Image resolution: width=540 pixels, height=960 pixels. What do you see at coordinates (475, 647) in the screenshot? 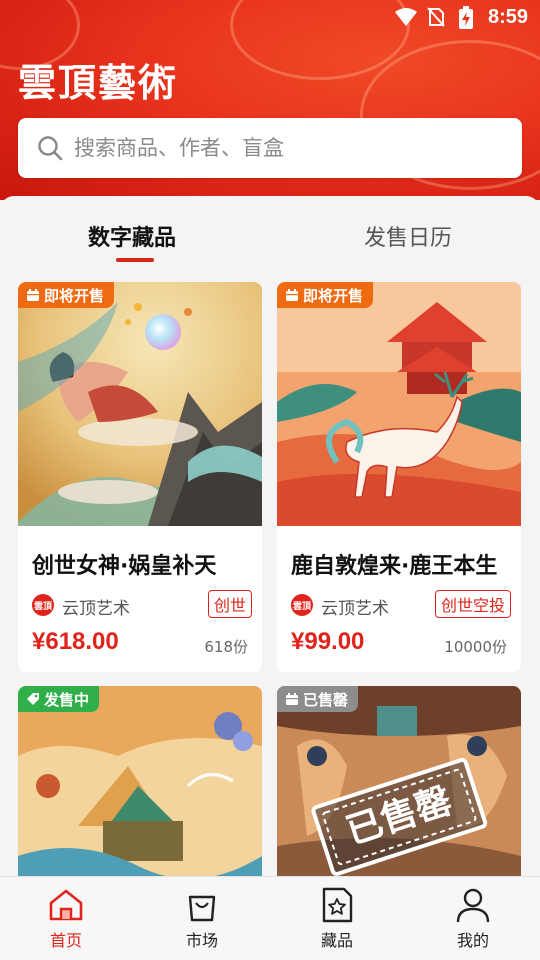
I see `product-quantity: 10000份` at bounding box center [475, 647].